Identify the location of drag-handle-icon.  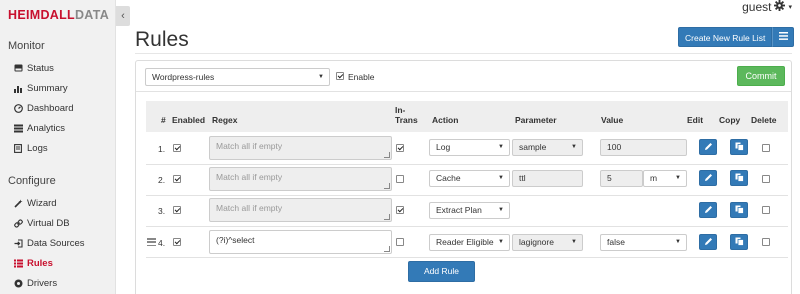
(151, 242).